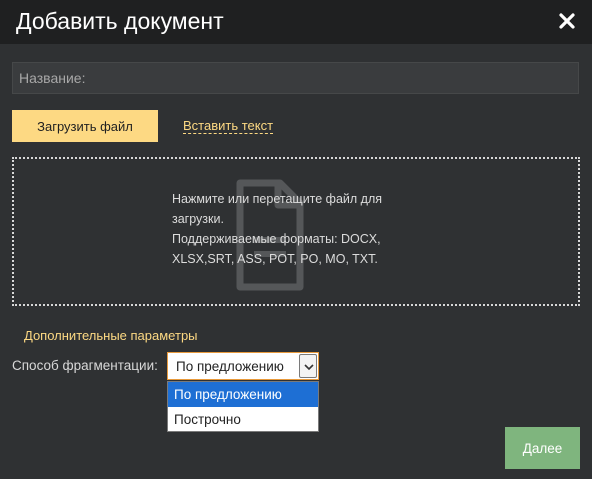 The image size is (592, 479). I want to click on paste-text-link: Вставить текст, so click(228, 126).